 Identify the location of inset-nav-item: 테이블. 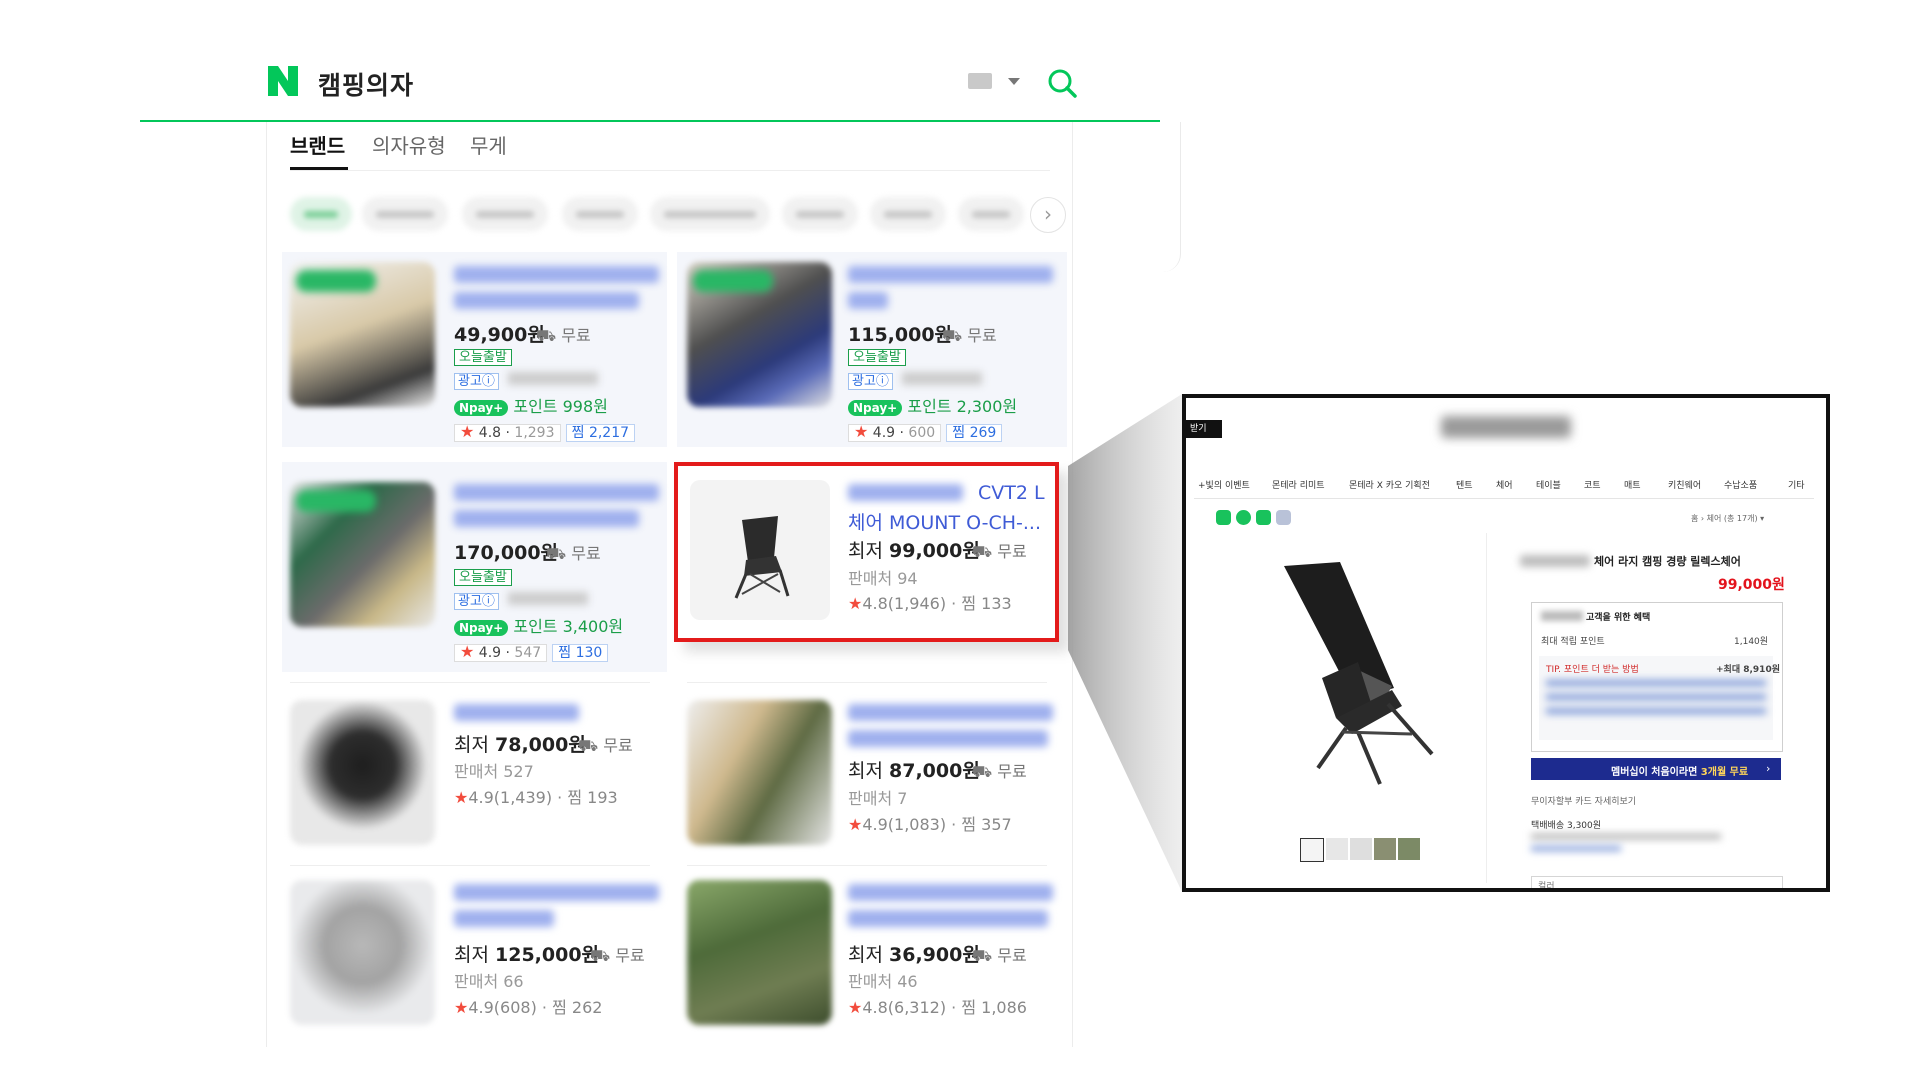
(1548, 484).